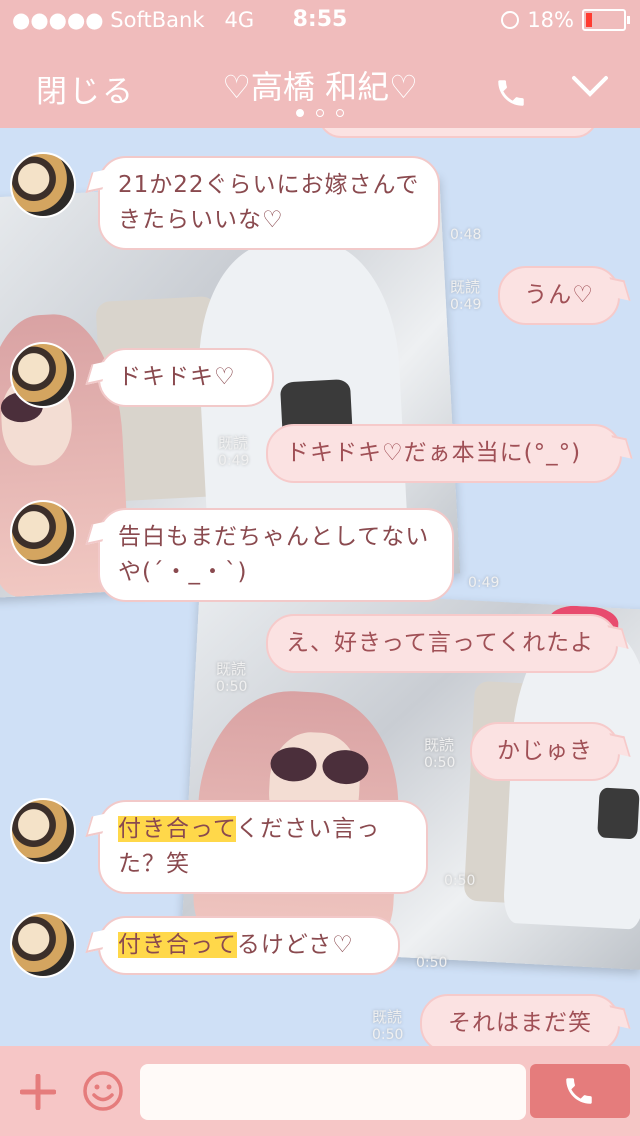  I want to click on message-bubble-outgoing: ドキドキ♡だぁ本当に(°_°), so click(444, 453).